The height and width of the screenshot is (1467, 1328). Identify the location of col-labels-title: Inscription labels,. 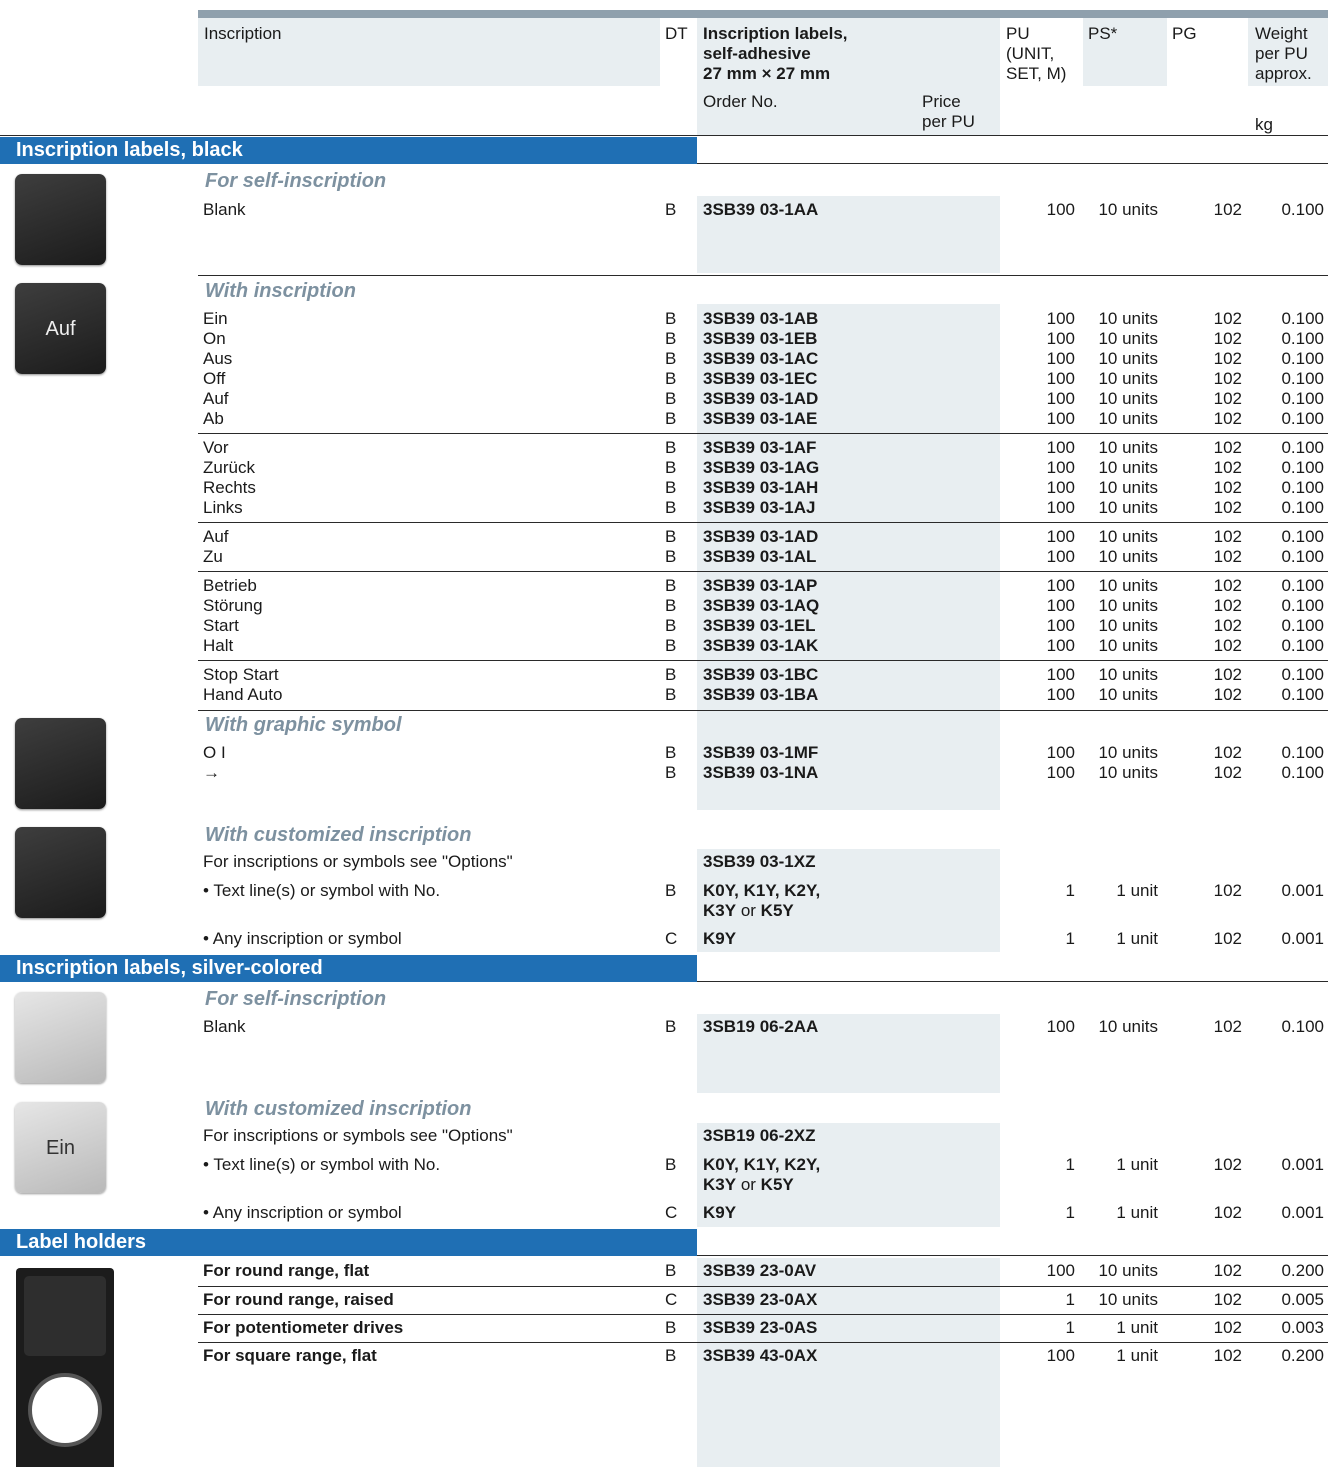
(775, 33).